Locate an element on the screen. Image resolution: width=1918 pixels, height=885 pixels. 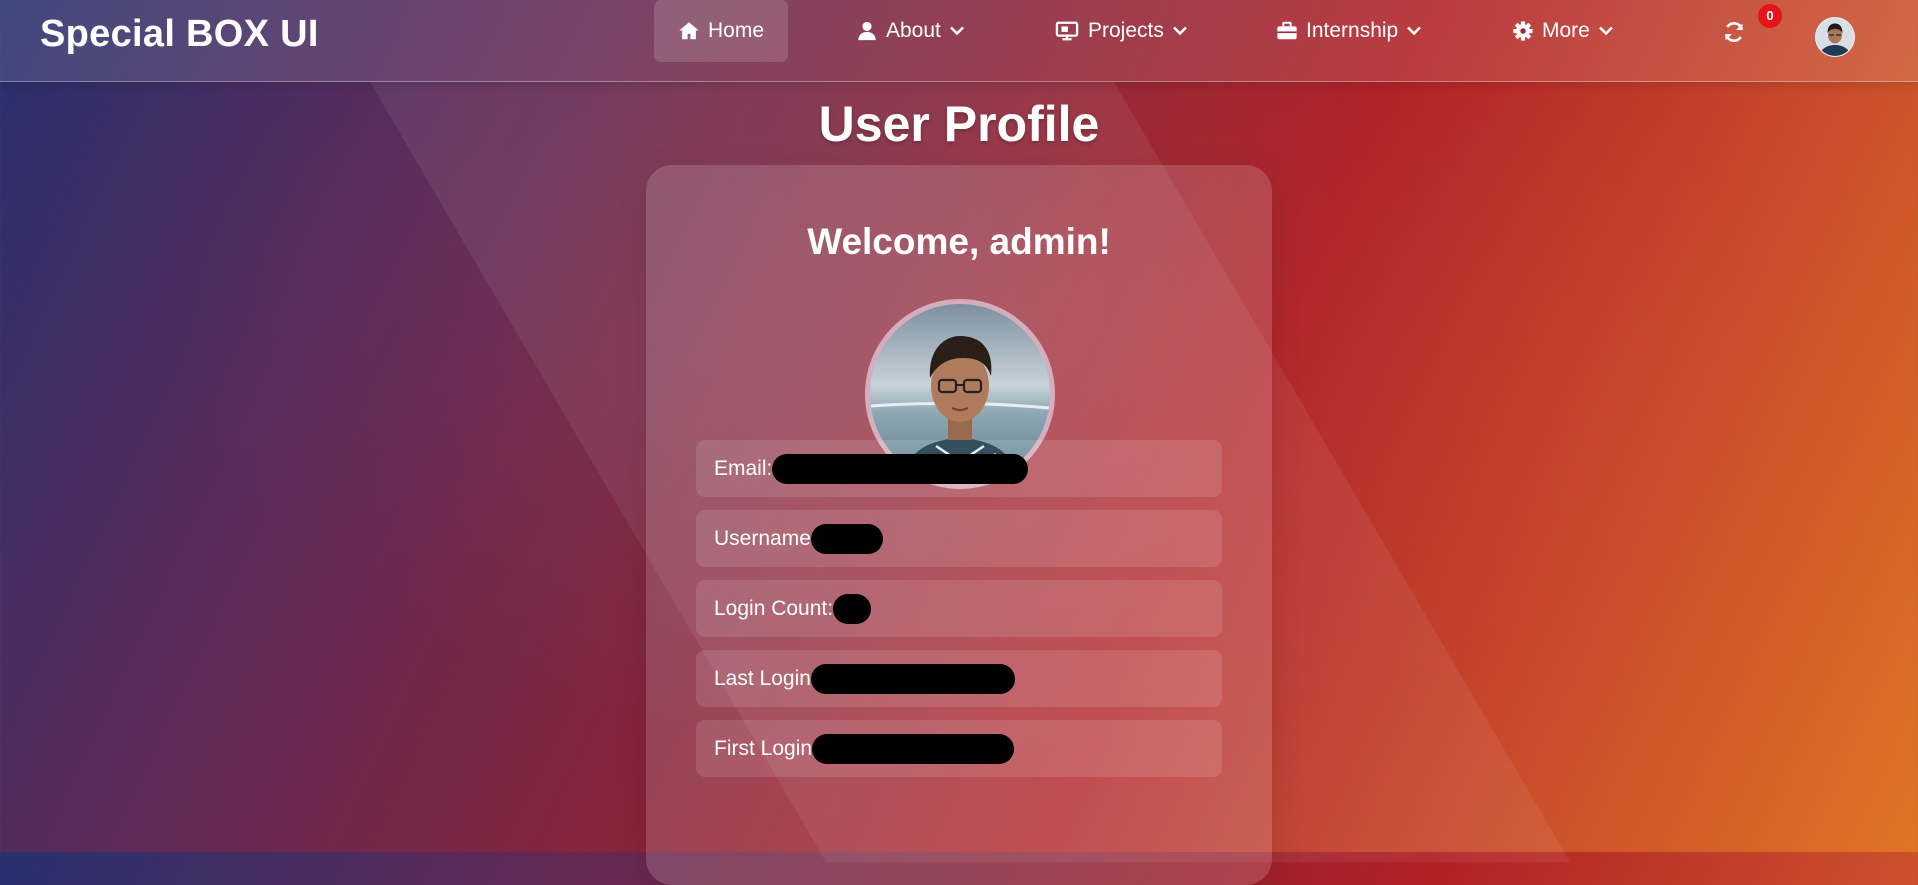
last-login-label: Last Login is located at coordinates (762, 678).